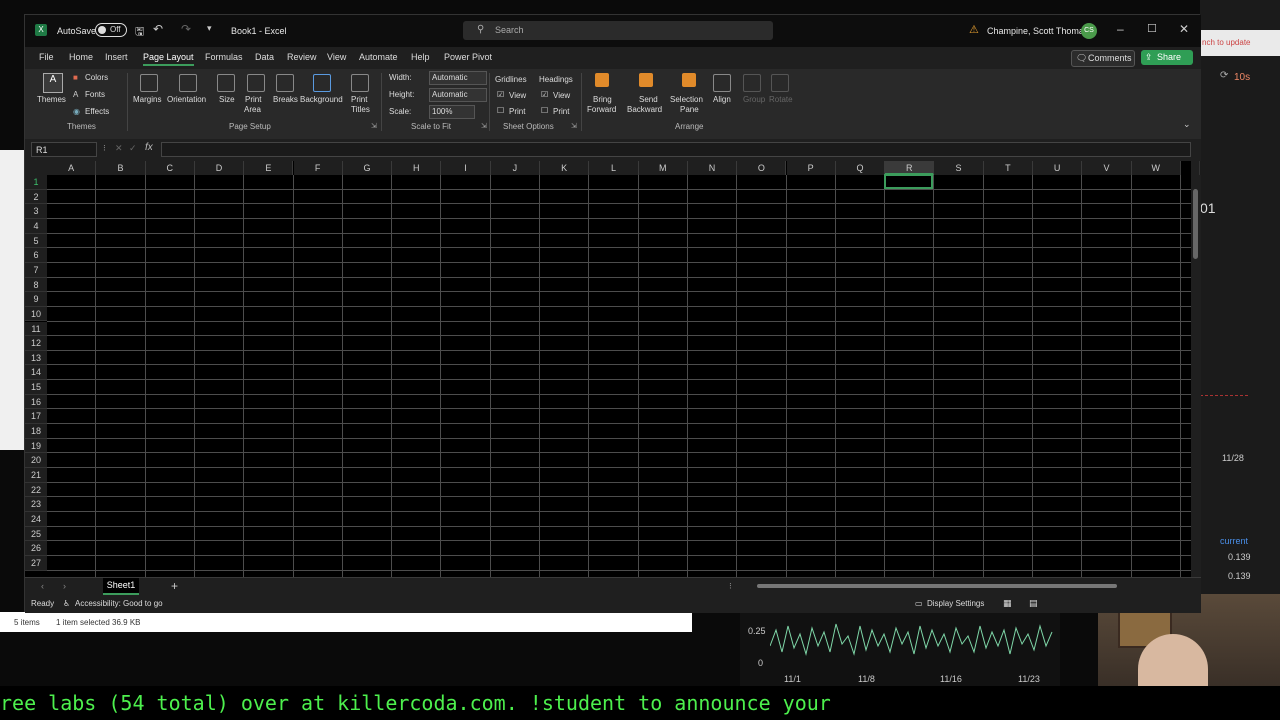 This screenshot has width=1280, height=720. I want to click on column-header-c: C, so click(170, 168).